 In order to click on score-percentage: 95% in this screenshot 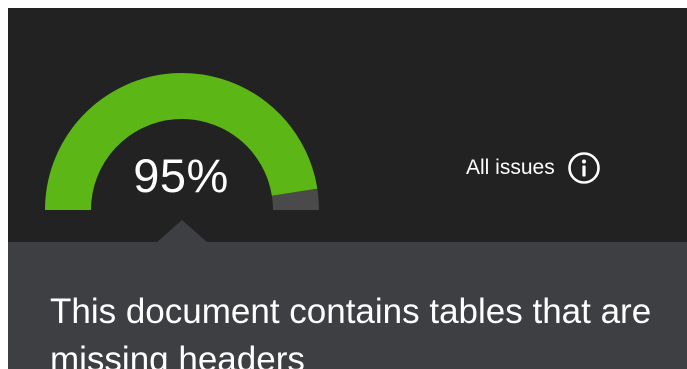, I will do `click(181, 175)`.